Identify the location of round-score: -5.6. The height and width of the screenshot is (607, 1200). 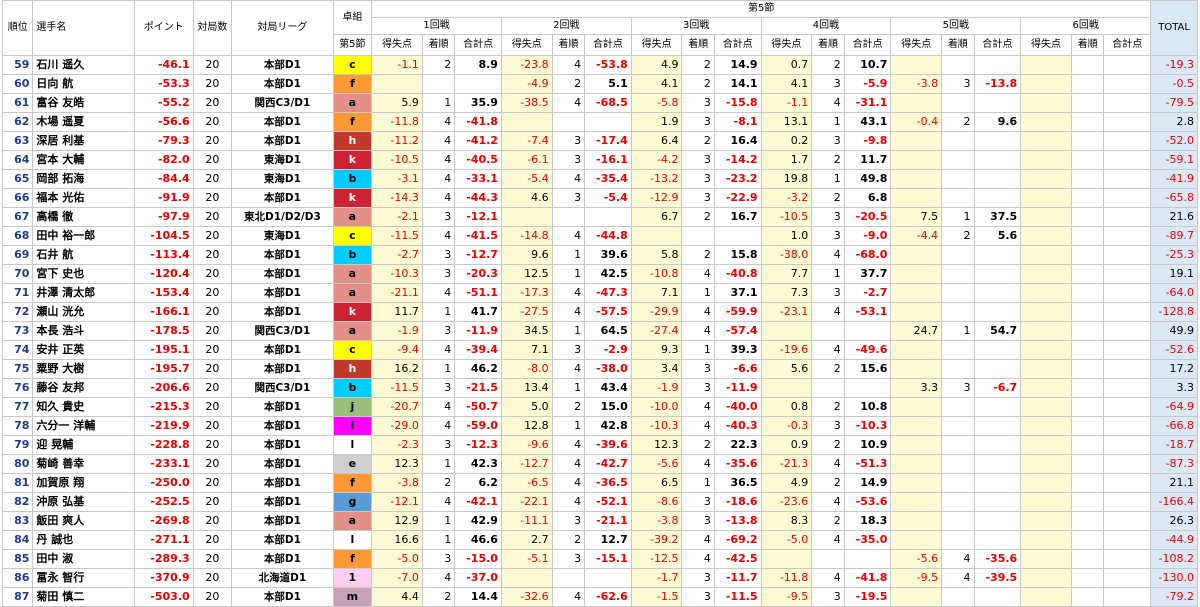
(656, 464).